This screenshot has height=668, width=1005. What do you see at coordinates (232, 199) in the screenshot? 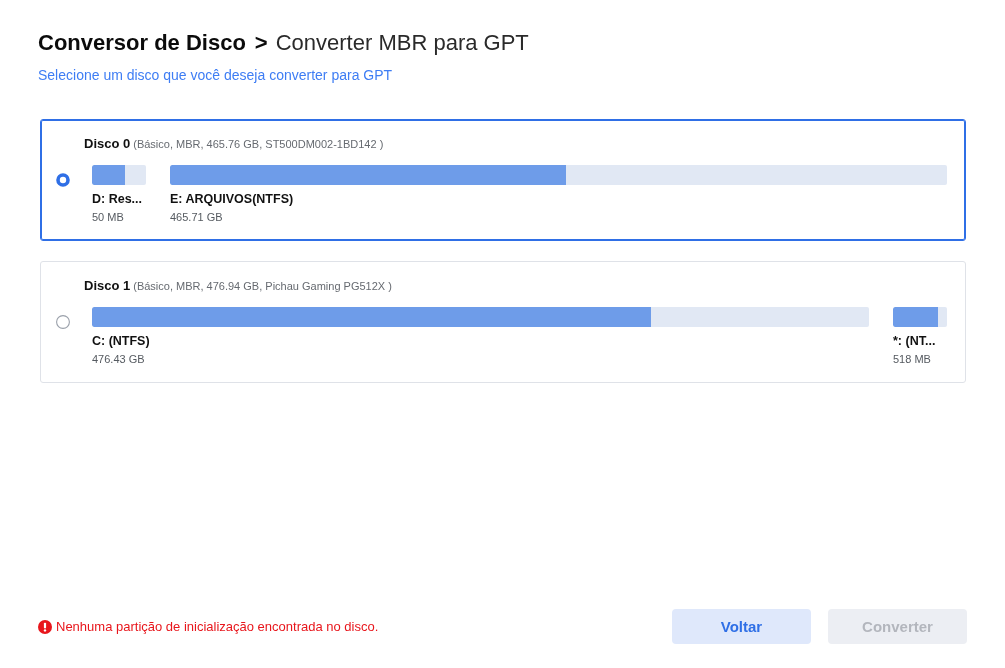
I see `partition-label: E: ARQUIVOS(NTFS)` at bounding box center [232, 199].